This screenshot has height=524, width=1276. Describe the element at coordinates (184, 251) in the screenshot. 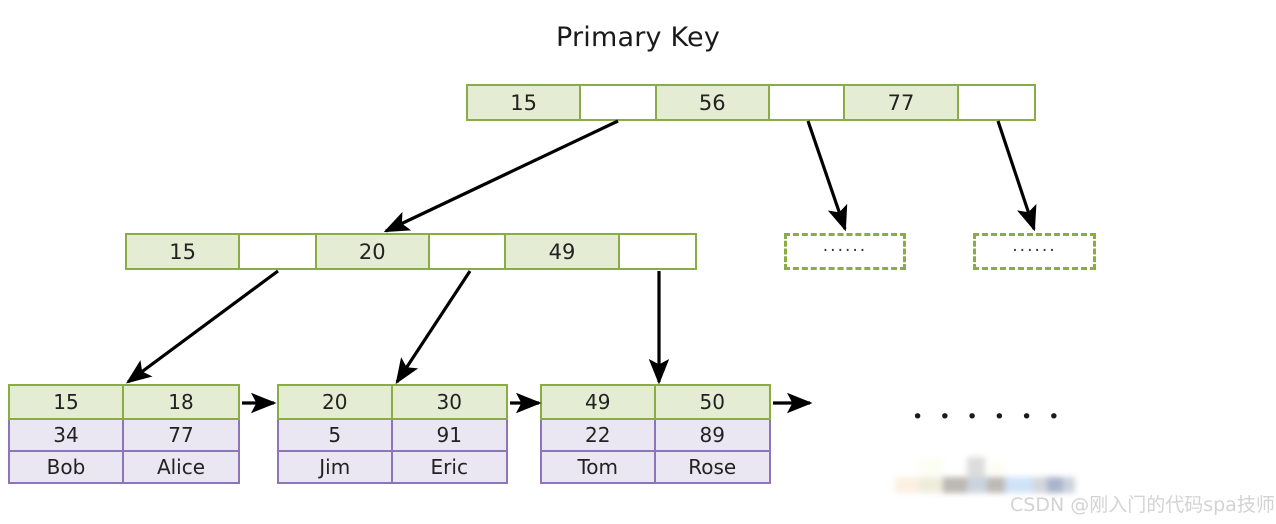

I see `internal-cell-key-0: 15` at that location.